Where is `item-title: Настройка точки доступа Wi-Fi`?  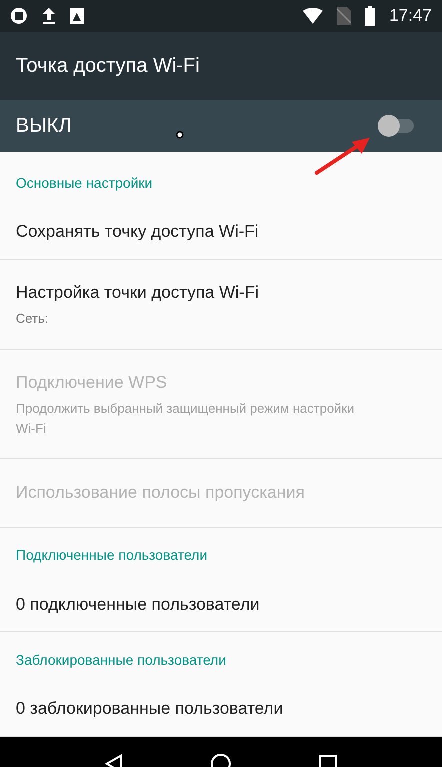
item-title: Настройка точки доступа Wi-Fi is located at coordinates (138, 293).